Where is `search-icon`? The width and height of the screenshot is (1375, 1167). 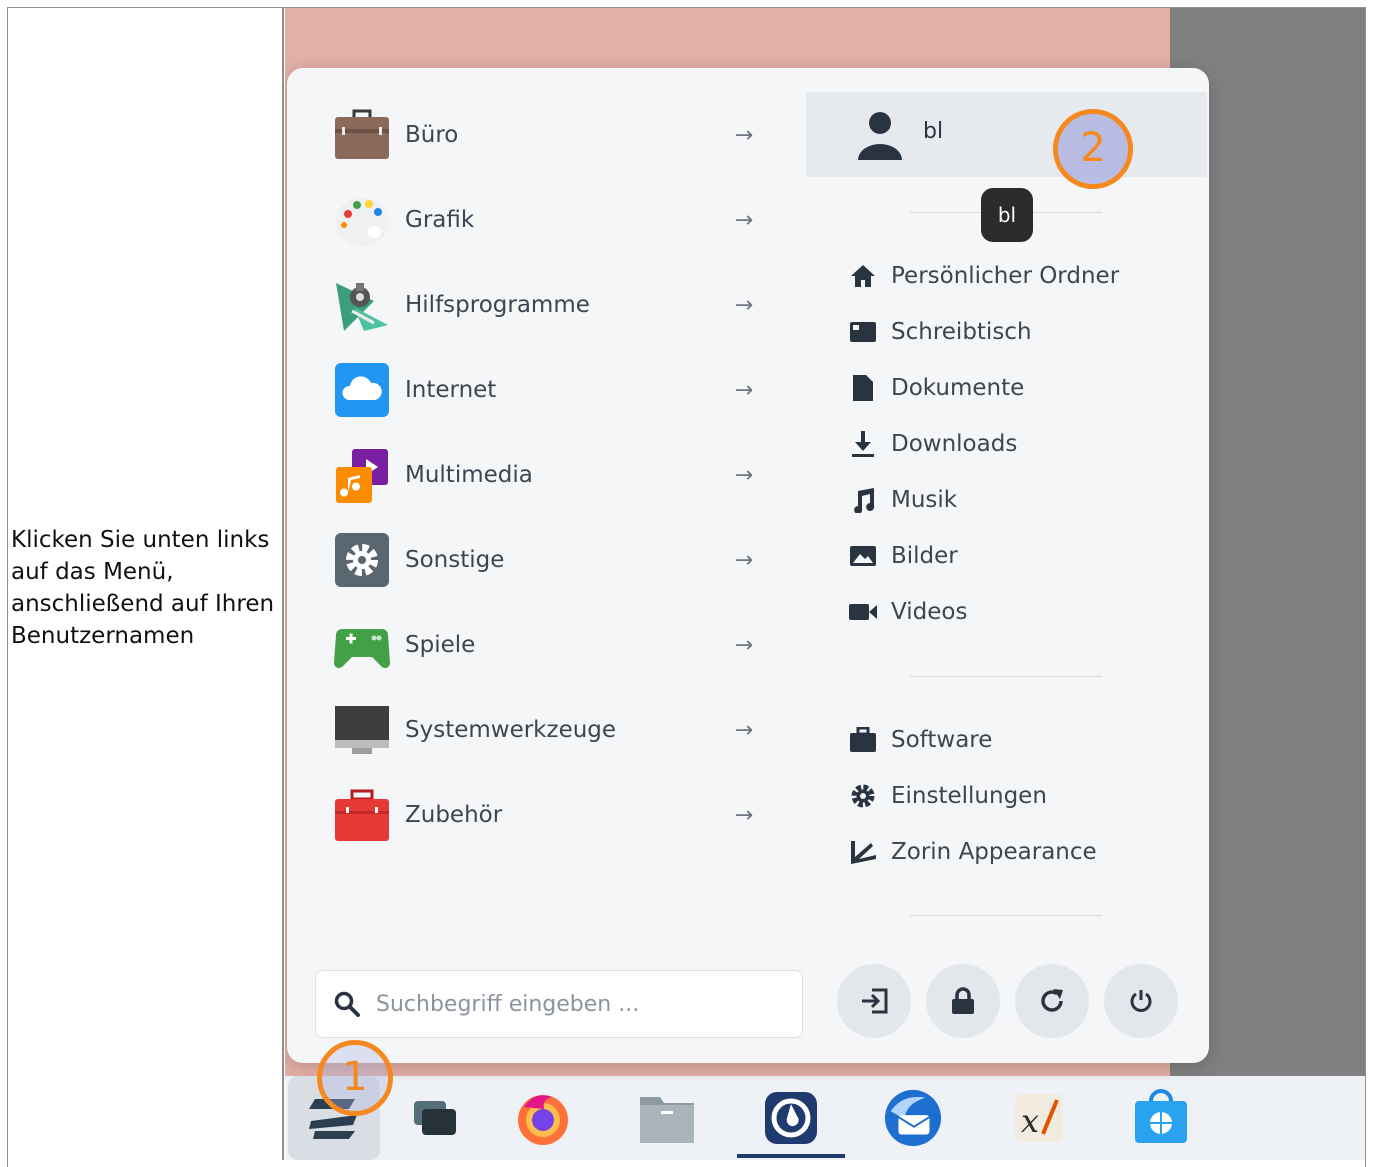
search-icon is located at coordinates (347, 1004).